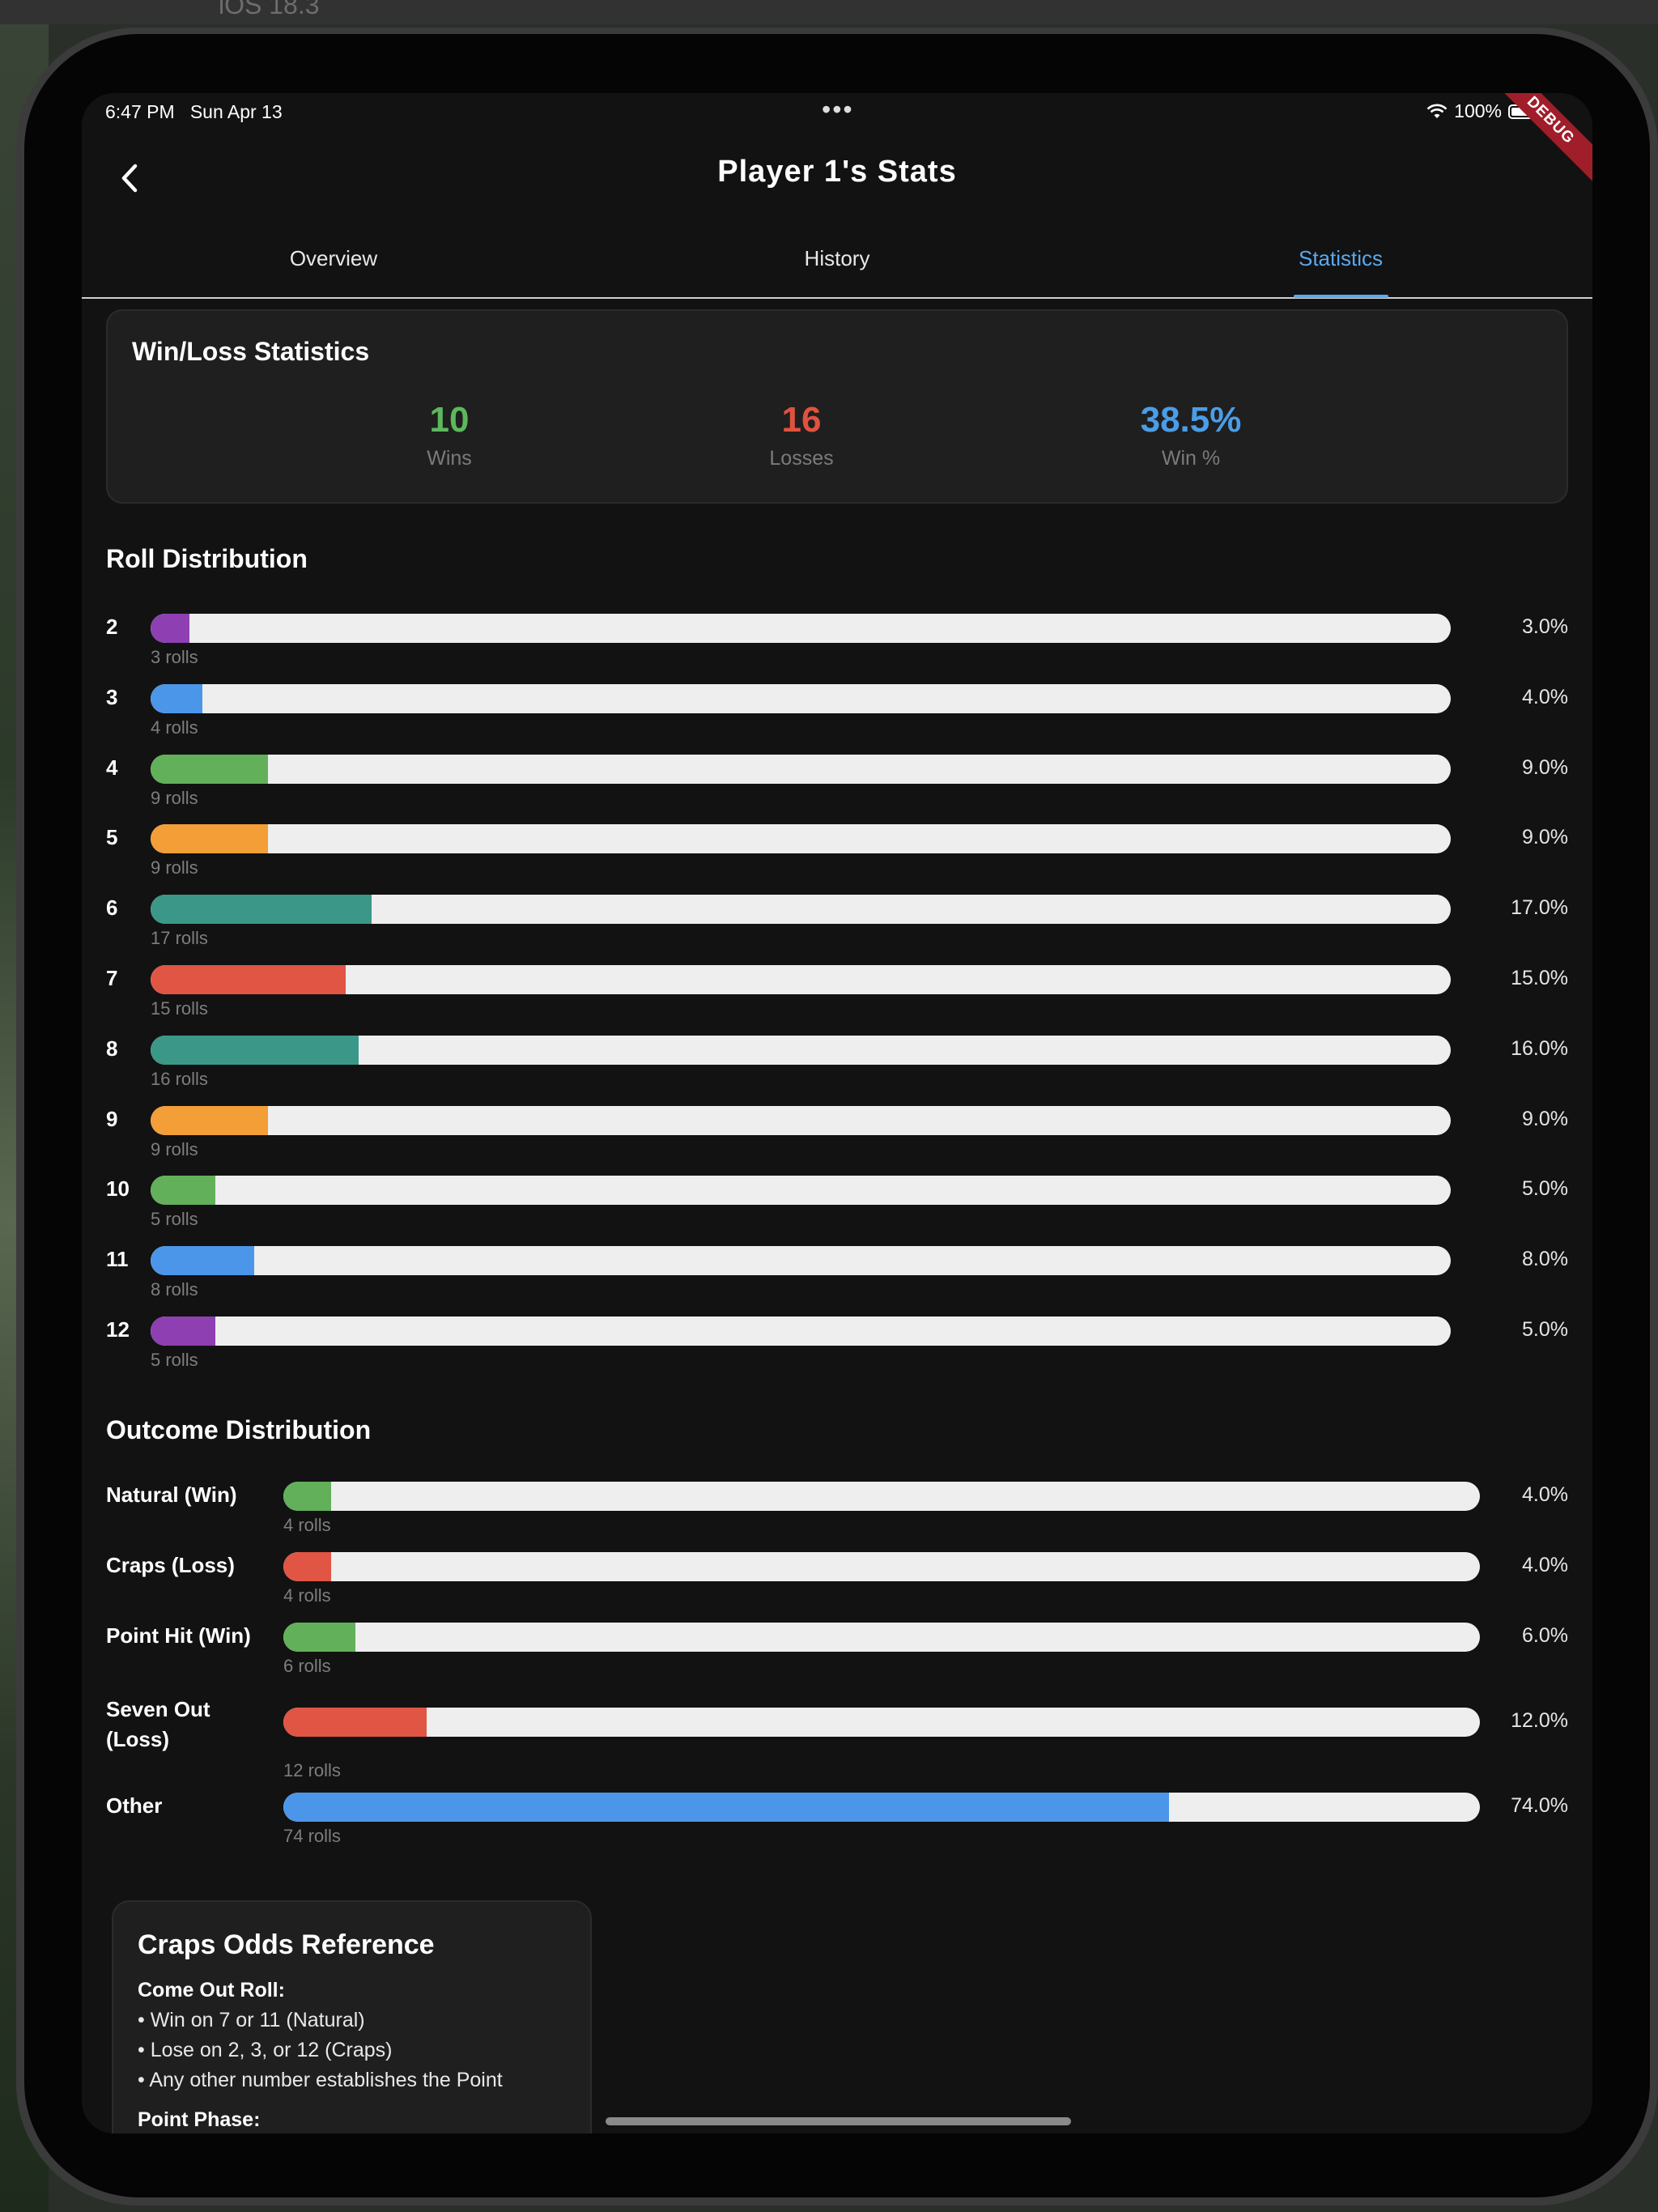 This screenshot has width=1658, height=2212. What do you see at coordinates (837, 857) in the screenshot?
I see `roll-distribution-row: 5 9.0% 9 rolls` at bounding box center [837, 857].